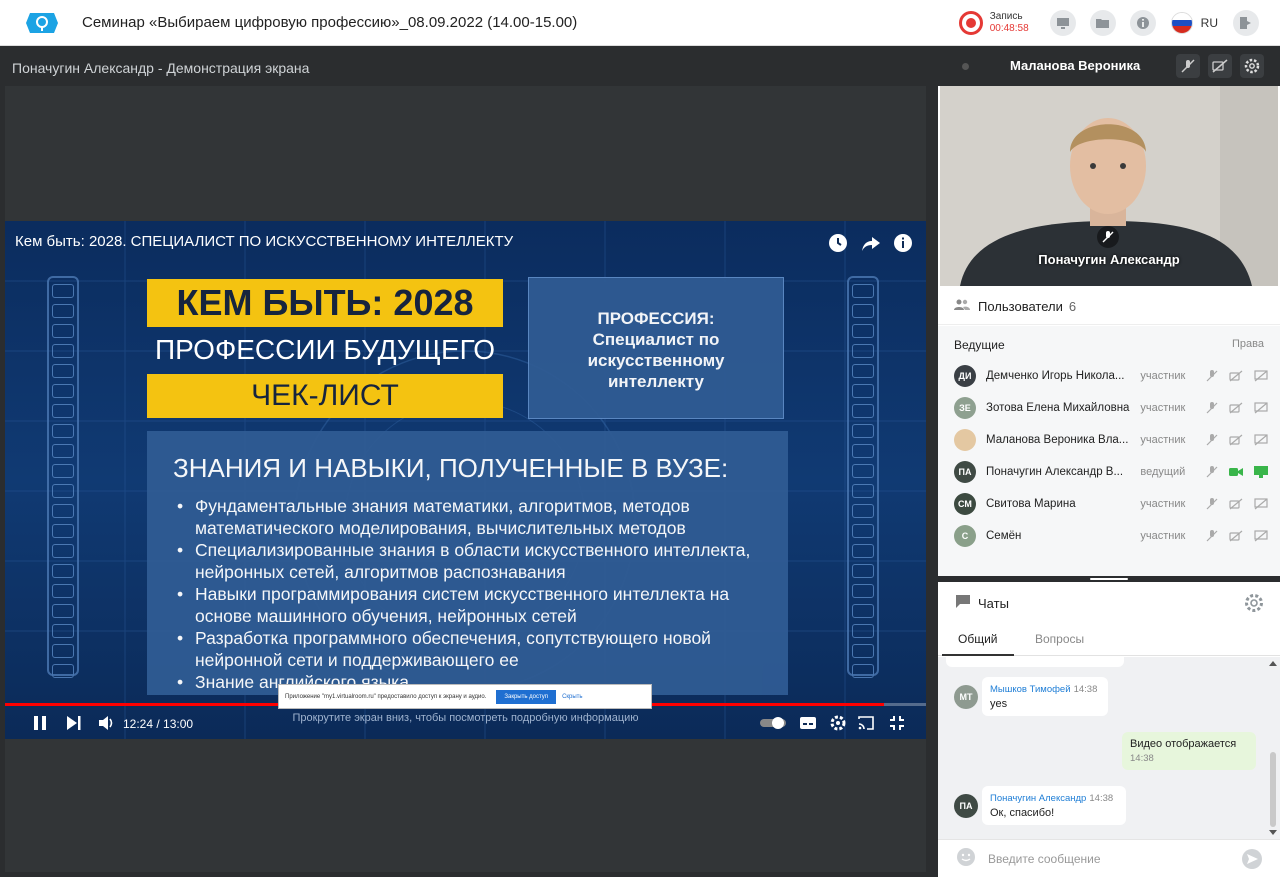 The image size is (1280, 877). I want to click on message-author: Мышков Тимофей, so click(1030, 689).